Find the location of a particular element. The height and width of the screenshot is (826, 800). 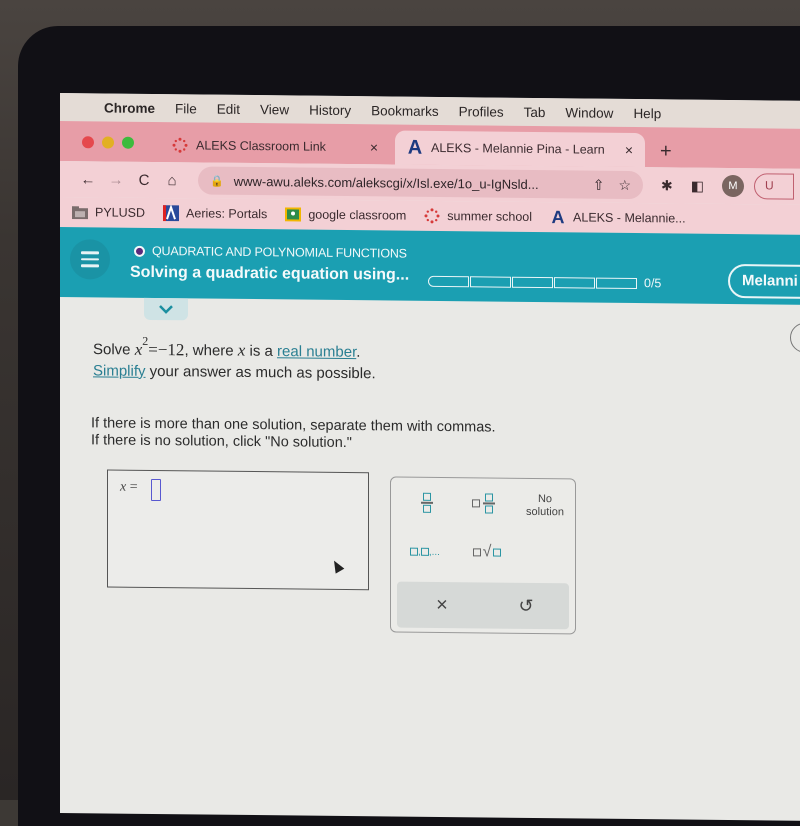

bookmark-label: google classroom is located at coordinates (357, 215).